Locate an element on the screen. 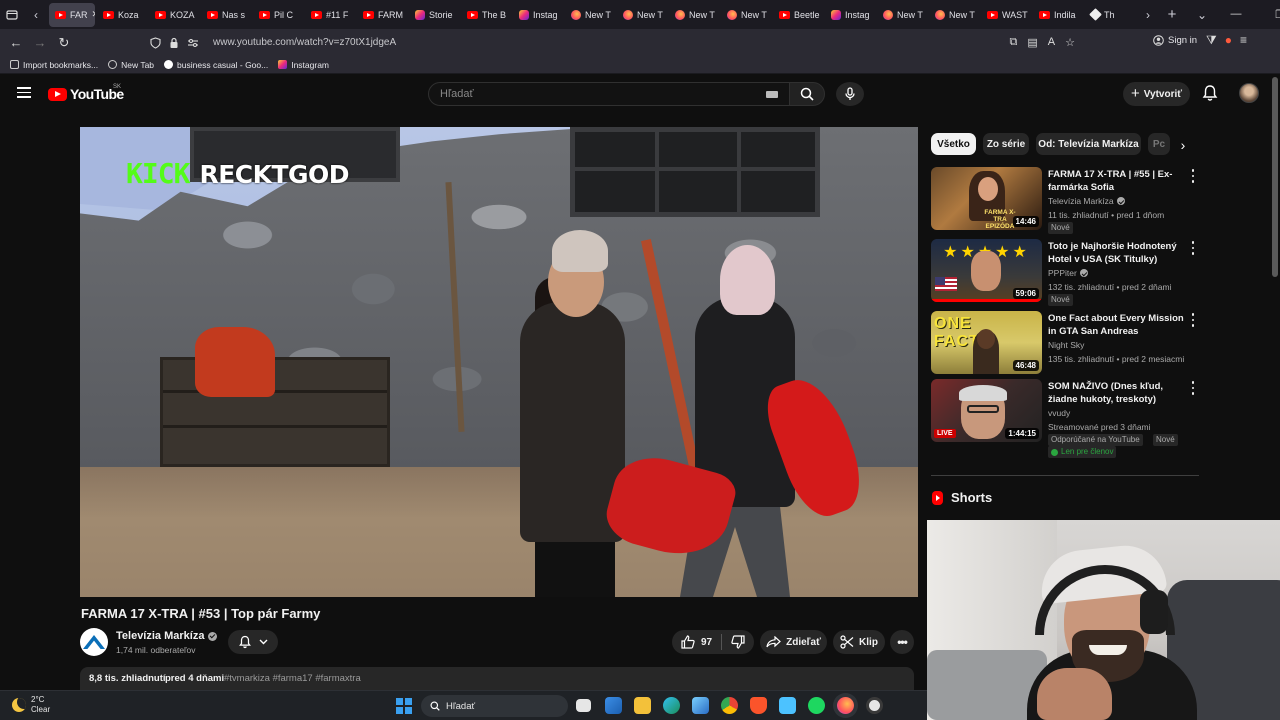 This screenshot has height=720, width=1280. channel-avatar is located at coordinates (94, 642).